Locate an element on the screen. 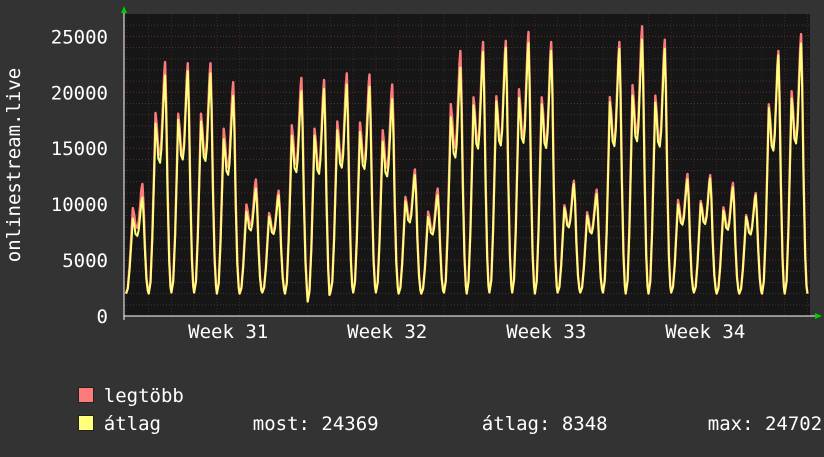 This screenshot has height=457, width=824. y-axis-label: onlinestream.live is located at coordinates (14, 165).